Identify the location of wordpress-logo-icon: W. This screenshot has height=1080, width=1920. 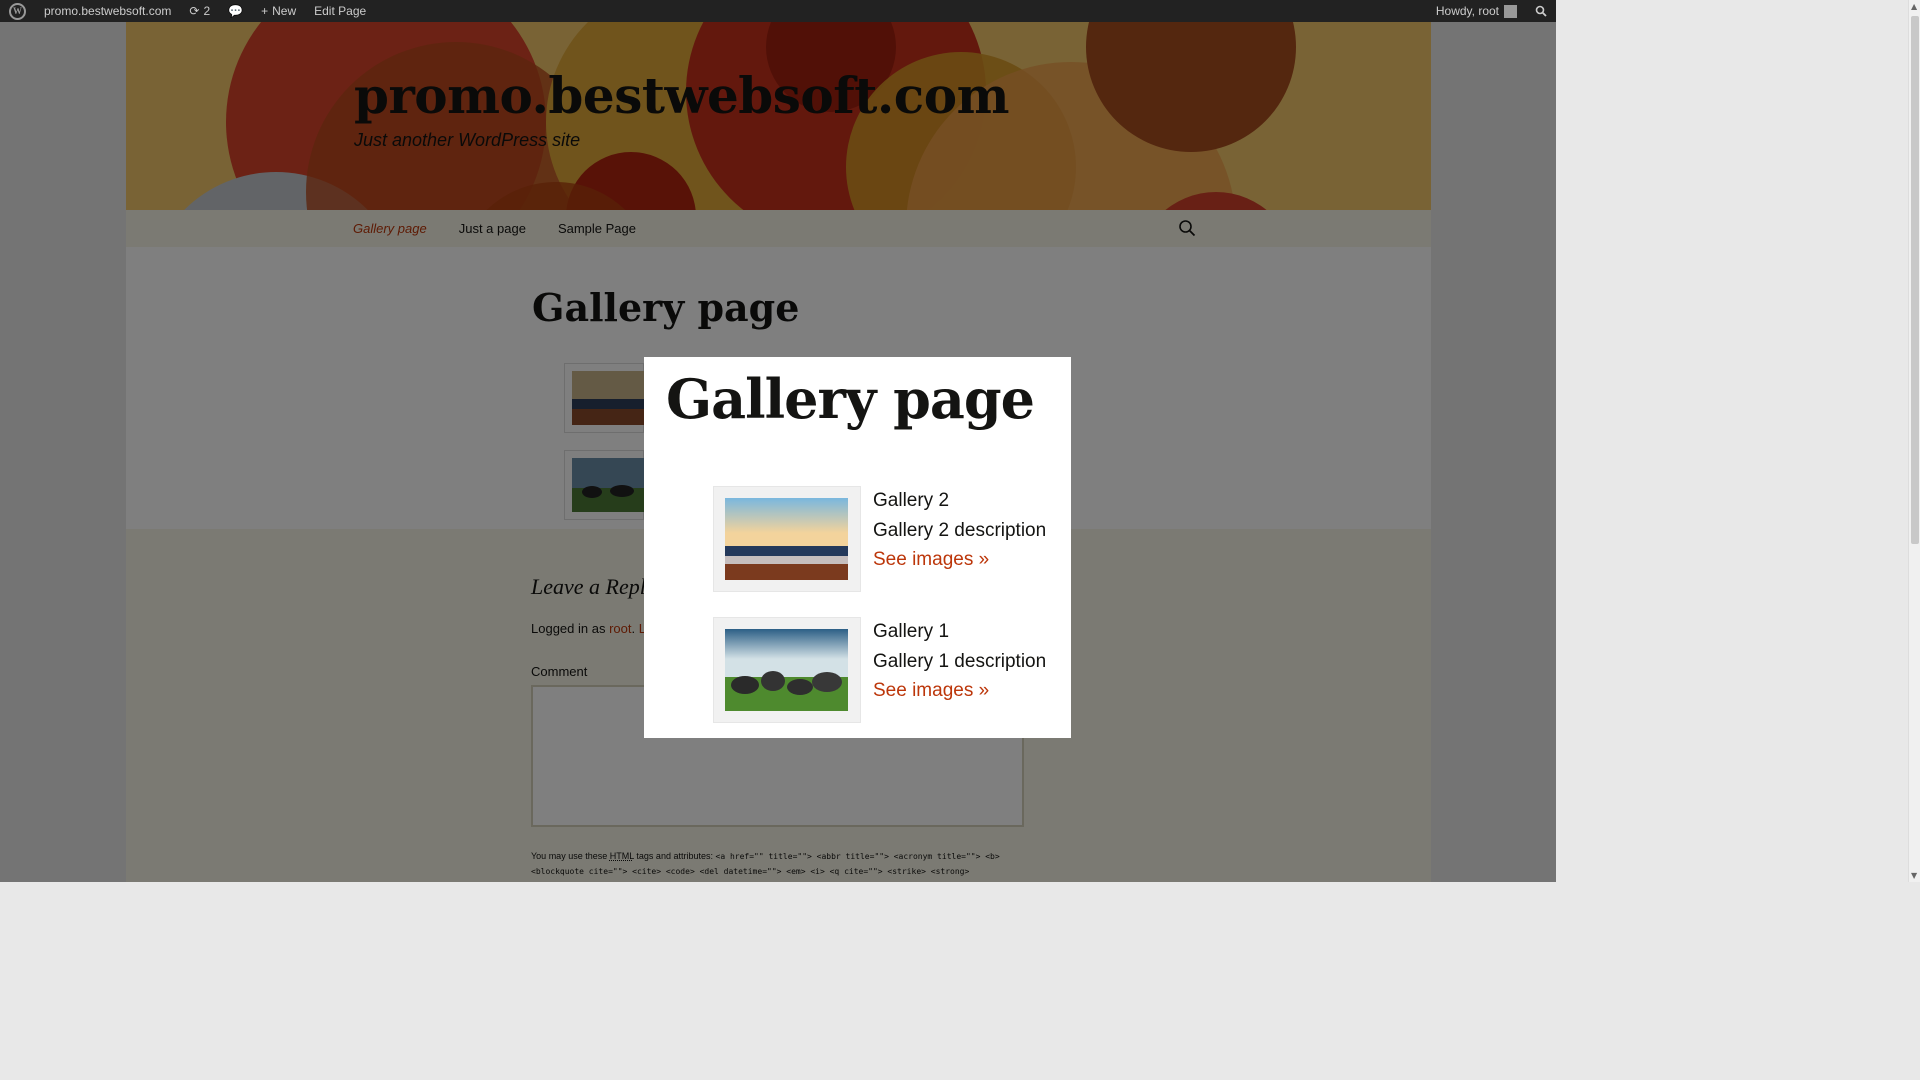
(17, 11).